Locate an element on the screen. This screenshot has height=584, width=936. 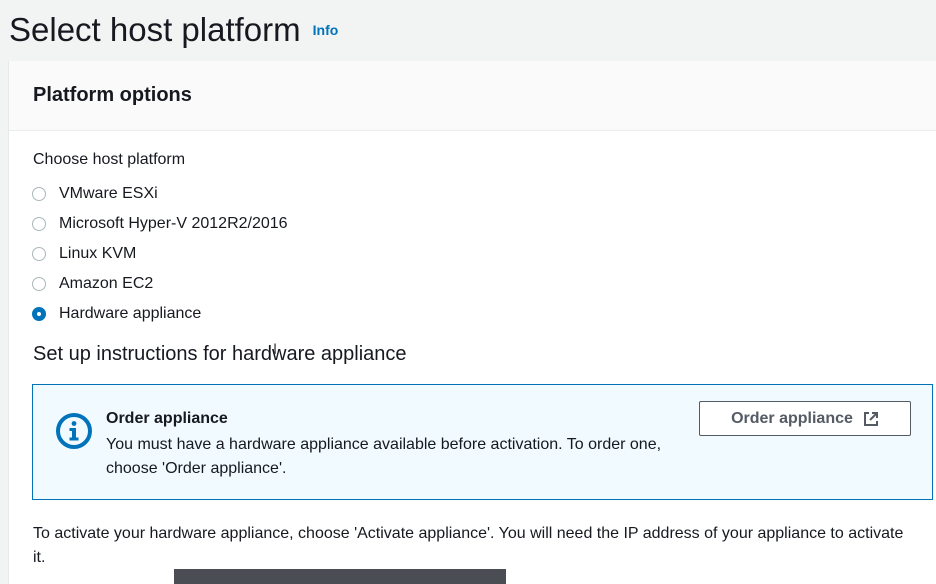
order-appliance-button: Order appliance is located at coordinates (805, 418).